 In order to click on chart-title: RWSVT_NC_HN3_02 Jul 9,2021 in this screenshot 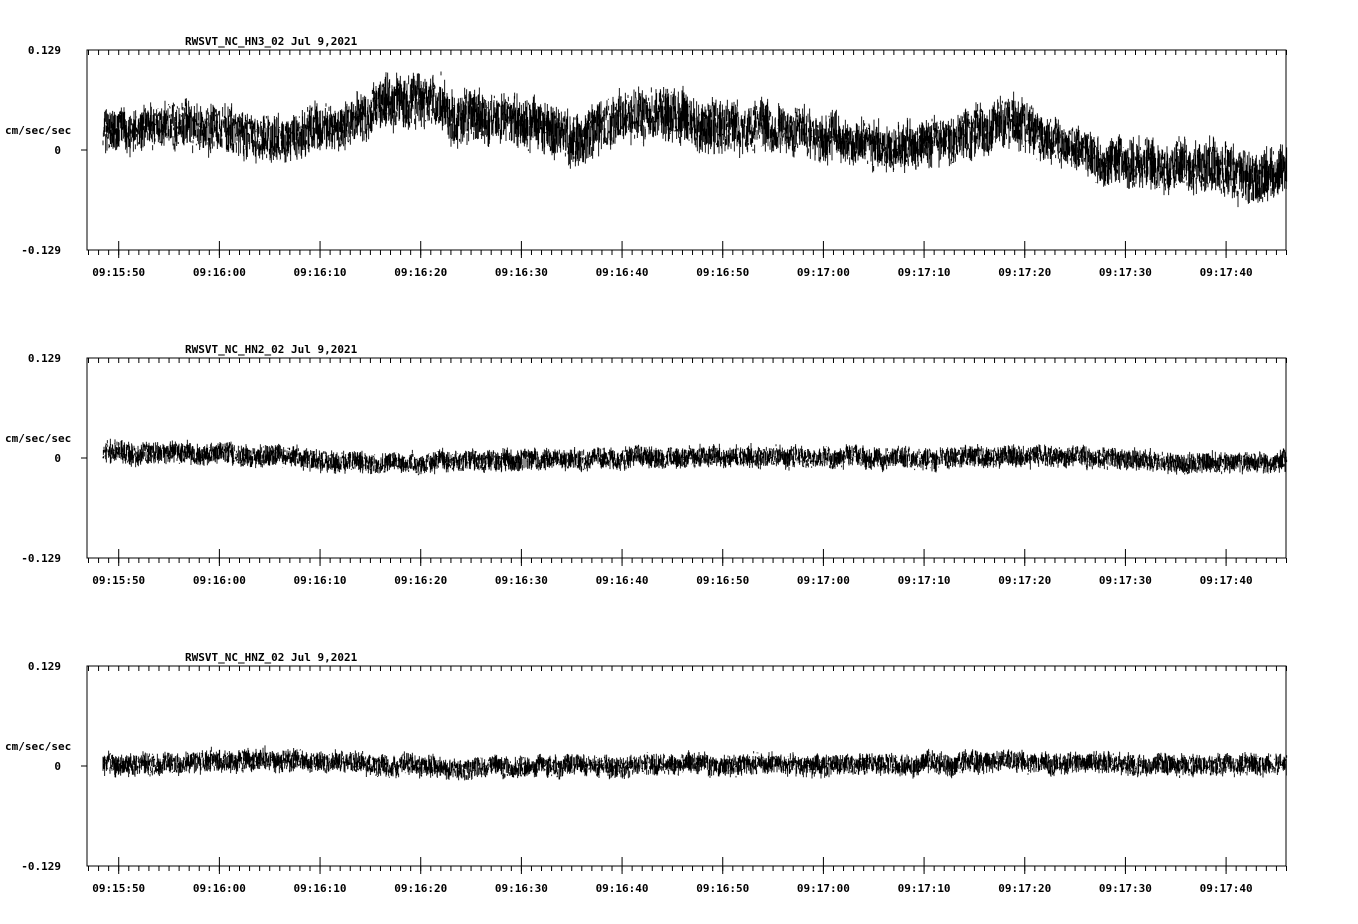, I will do `click(271, 41)`.